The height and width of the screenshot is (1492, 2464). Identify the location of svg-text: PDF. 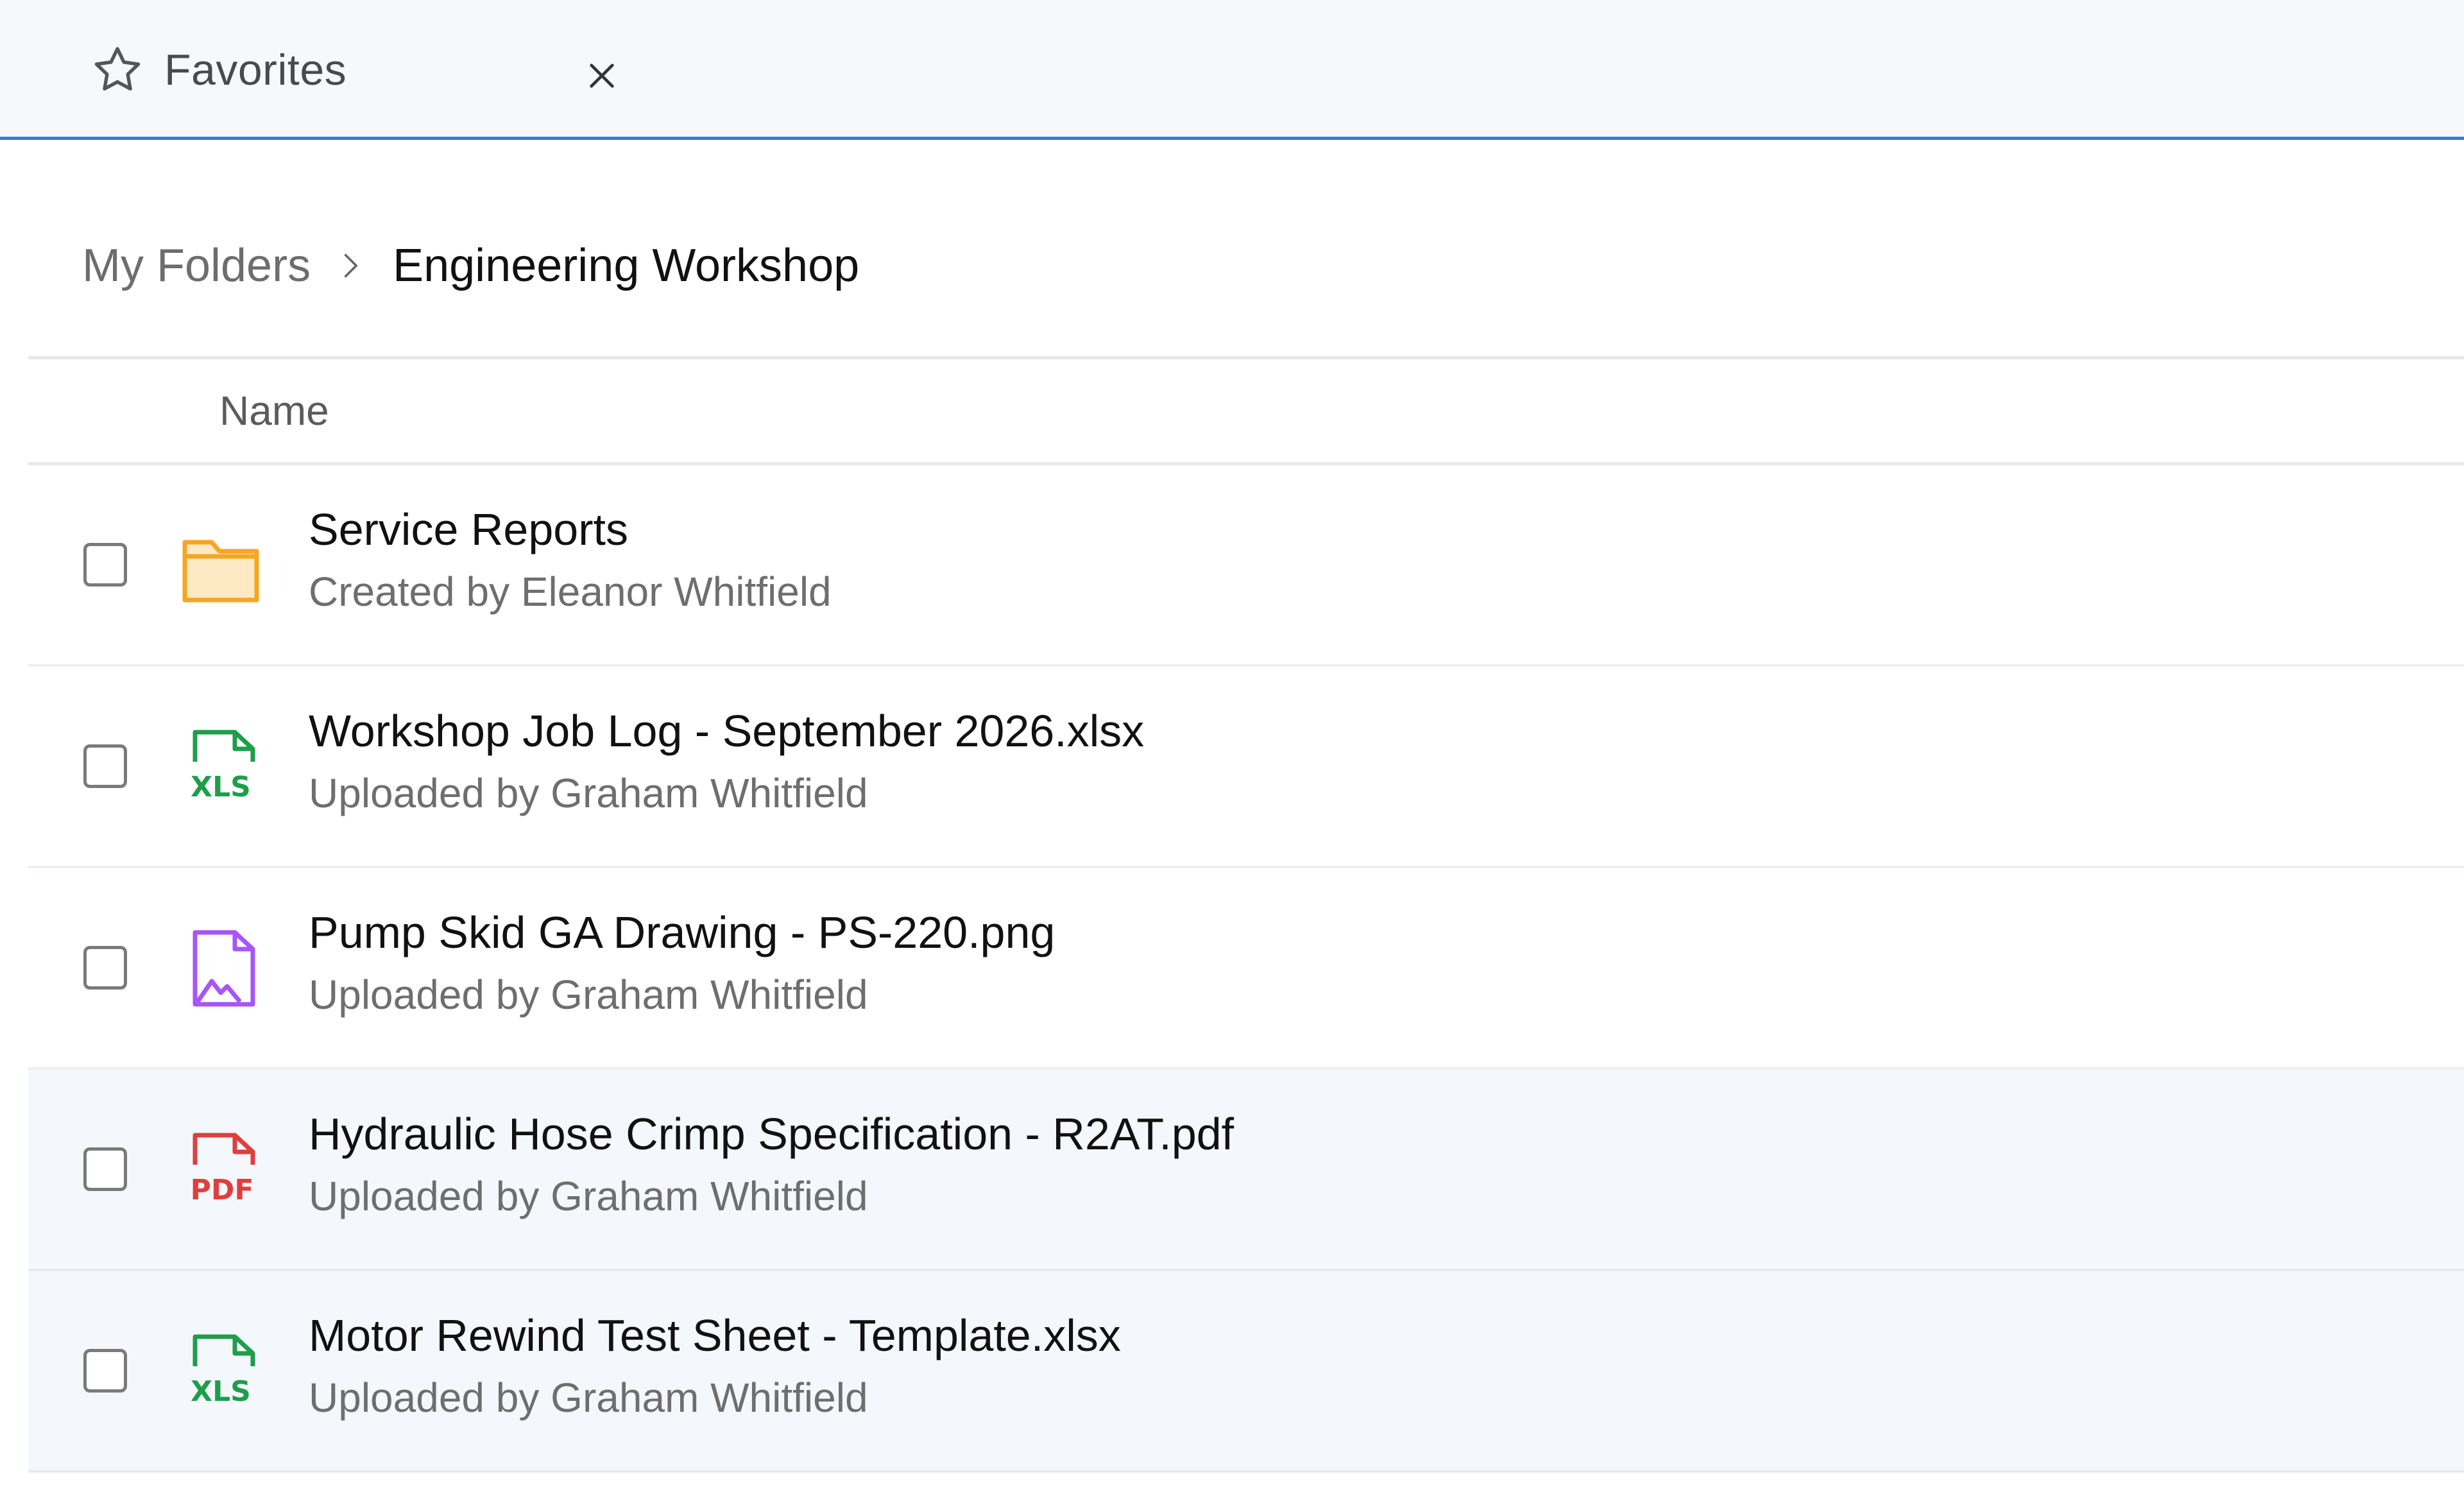
(222, 1190).